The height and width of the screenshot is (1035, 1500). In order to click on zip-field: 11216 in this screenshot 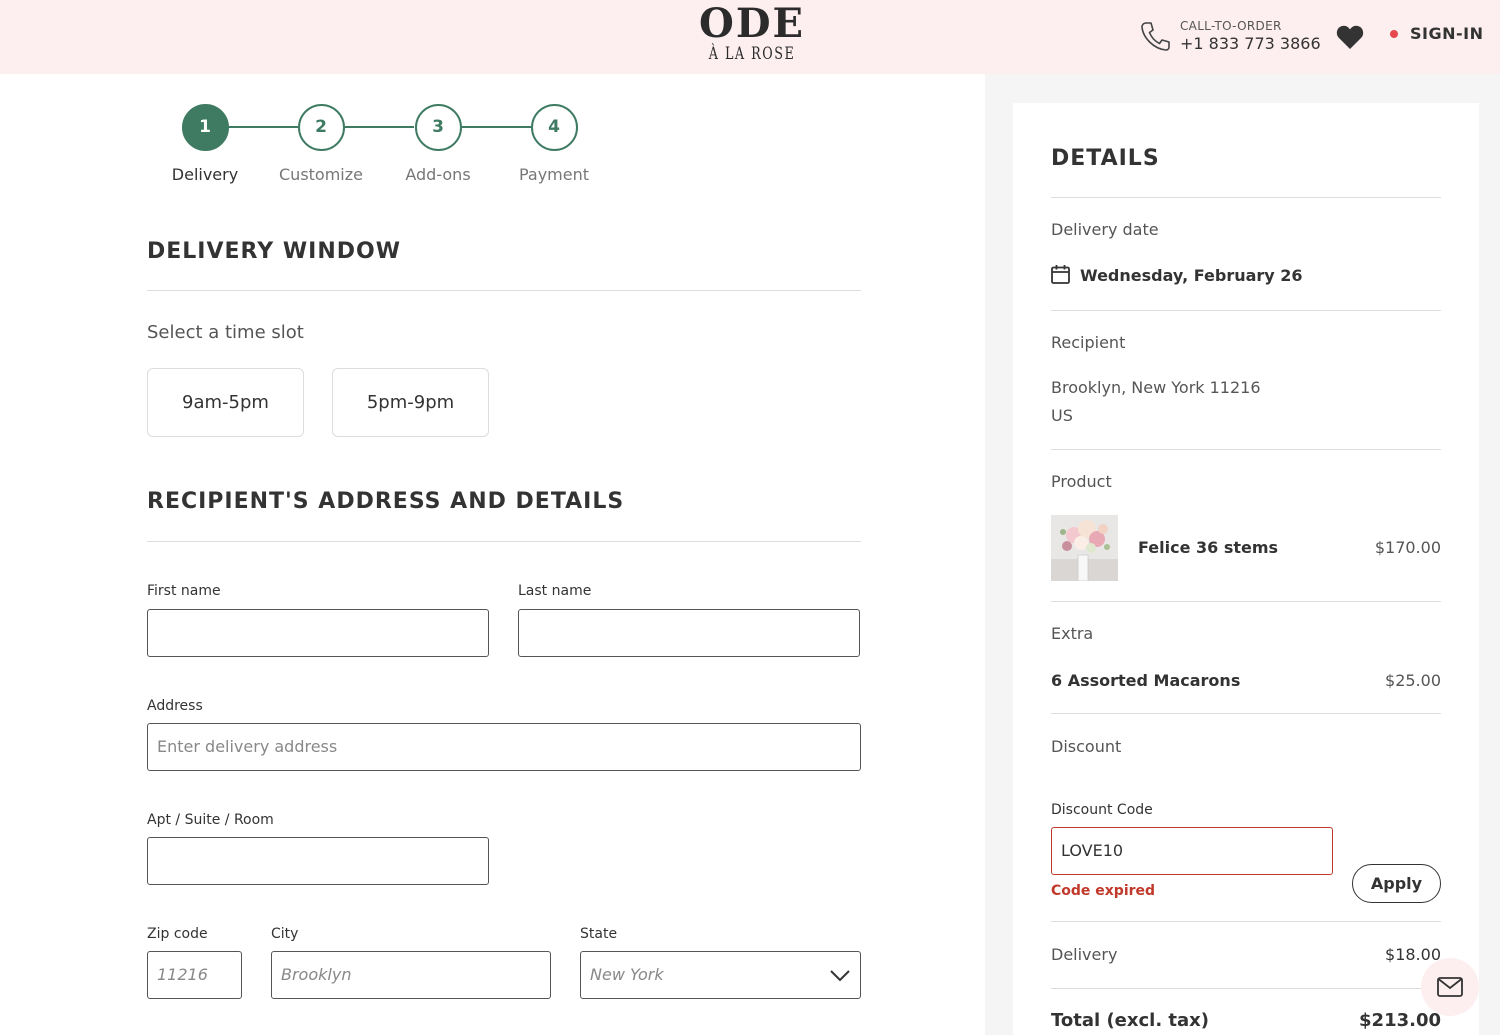, I will do `click(194, 975)`.